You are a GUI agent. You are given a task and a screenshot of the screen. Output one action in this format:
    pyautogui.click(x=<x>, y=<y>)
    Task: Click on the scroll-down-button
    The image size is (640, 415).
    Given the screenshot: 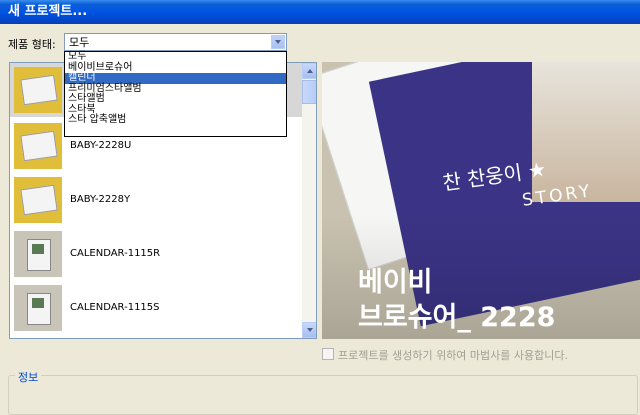 What is the action you would take?
    pyautogui.click(x=309, y=330)
    